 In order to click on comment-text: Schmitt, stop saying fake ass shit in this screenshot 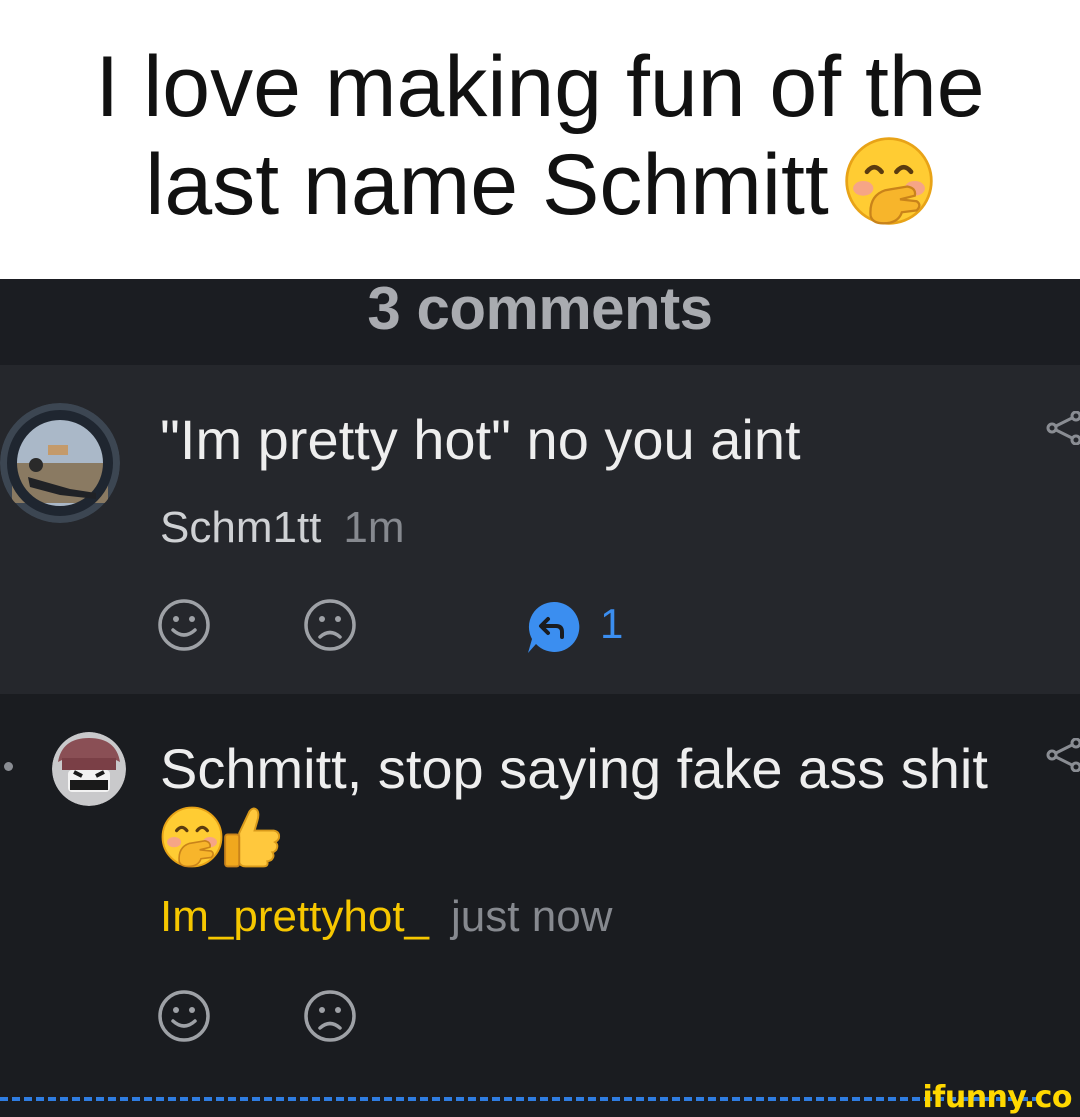, I will do `click(574, 768)`.